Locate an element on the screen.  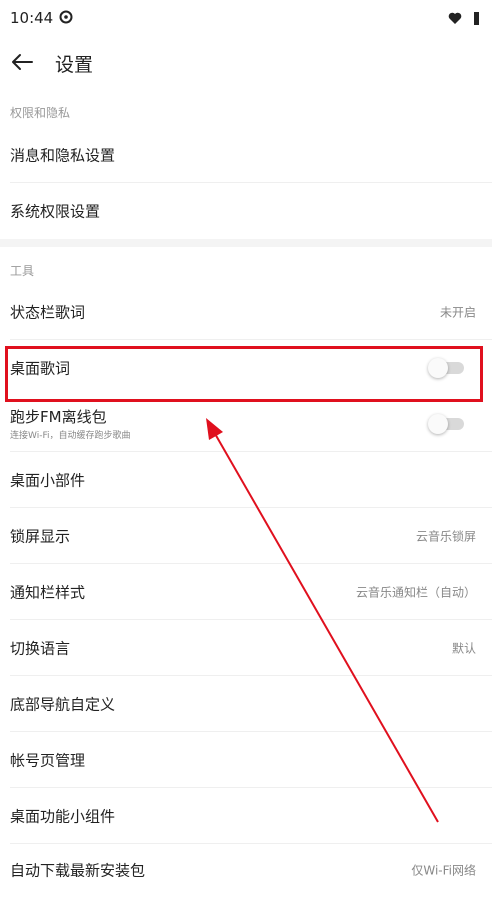
toggle-knob is located at coordinates (438, 424).